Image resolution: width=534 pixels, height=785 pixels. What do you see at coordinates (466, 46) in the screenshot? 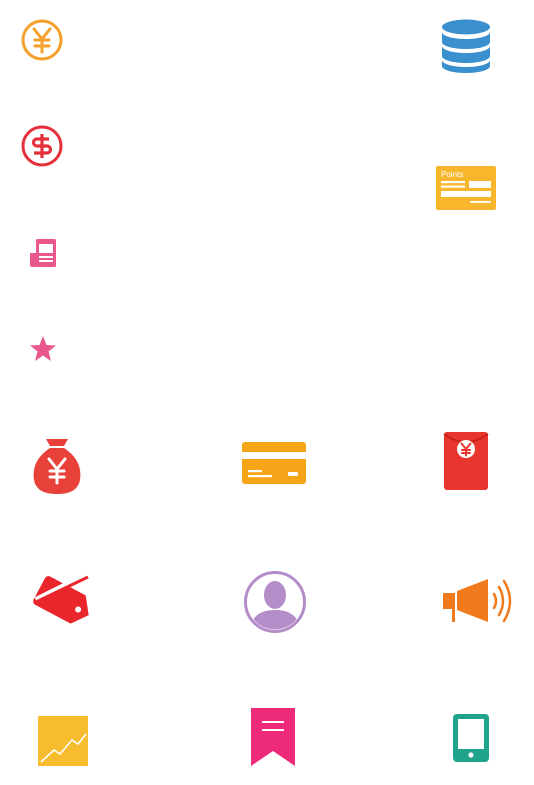
I see `database-icon` at bounding box center [466, 46].